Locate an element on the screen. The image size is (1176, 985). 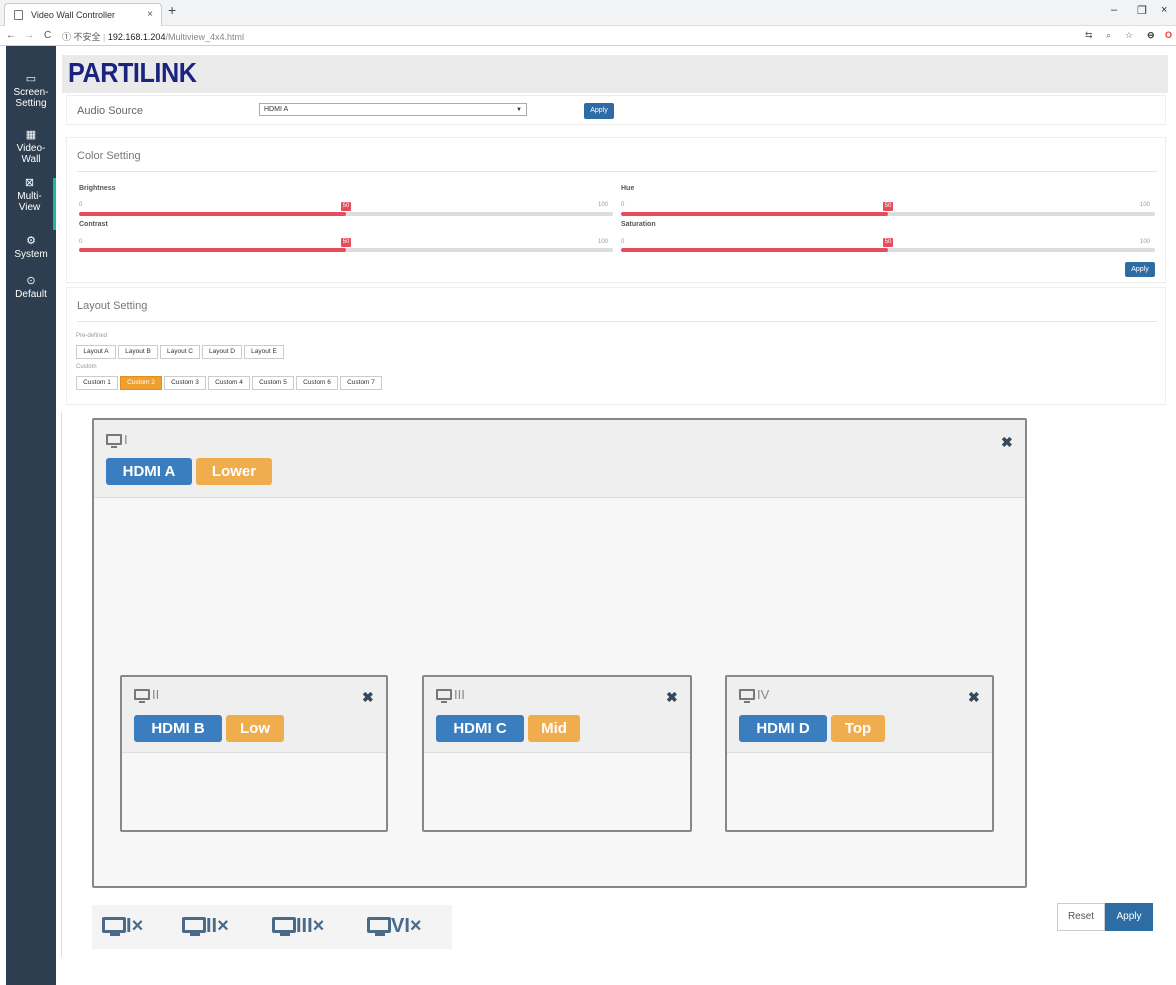
brightness-handle: 50 is located at coordinates (346, 206).